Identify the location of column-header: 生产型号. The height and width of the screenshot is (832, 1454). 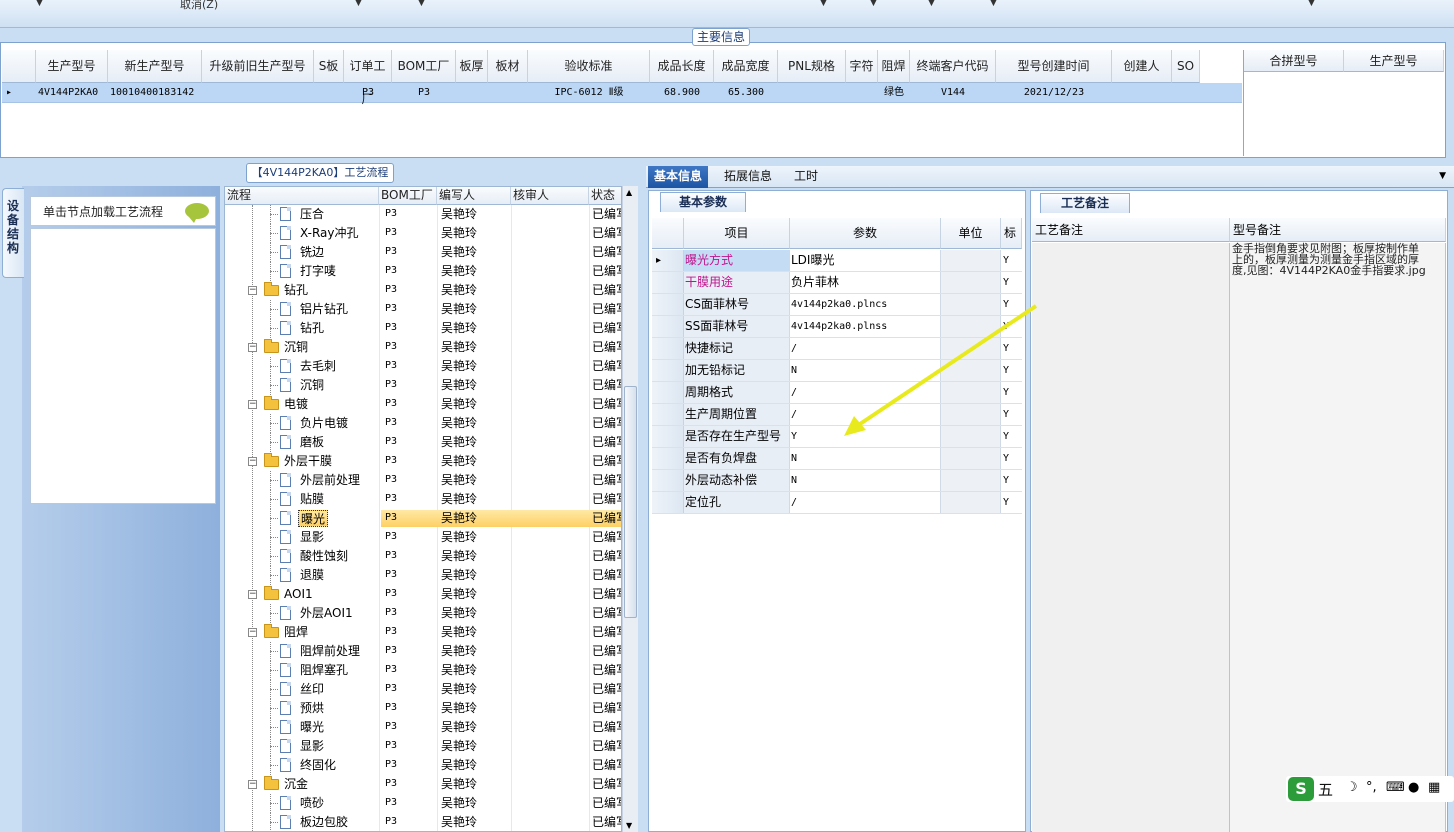
(72, 66).